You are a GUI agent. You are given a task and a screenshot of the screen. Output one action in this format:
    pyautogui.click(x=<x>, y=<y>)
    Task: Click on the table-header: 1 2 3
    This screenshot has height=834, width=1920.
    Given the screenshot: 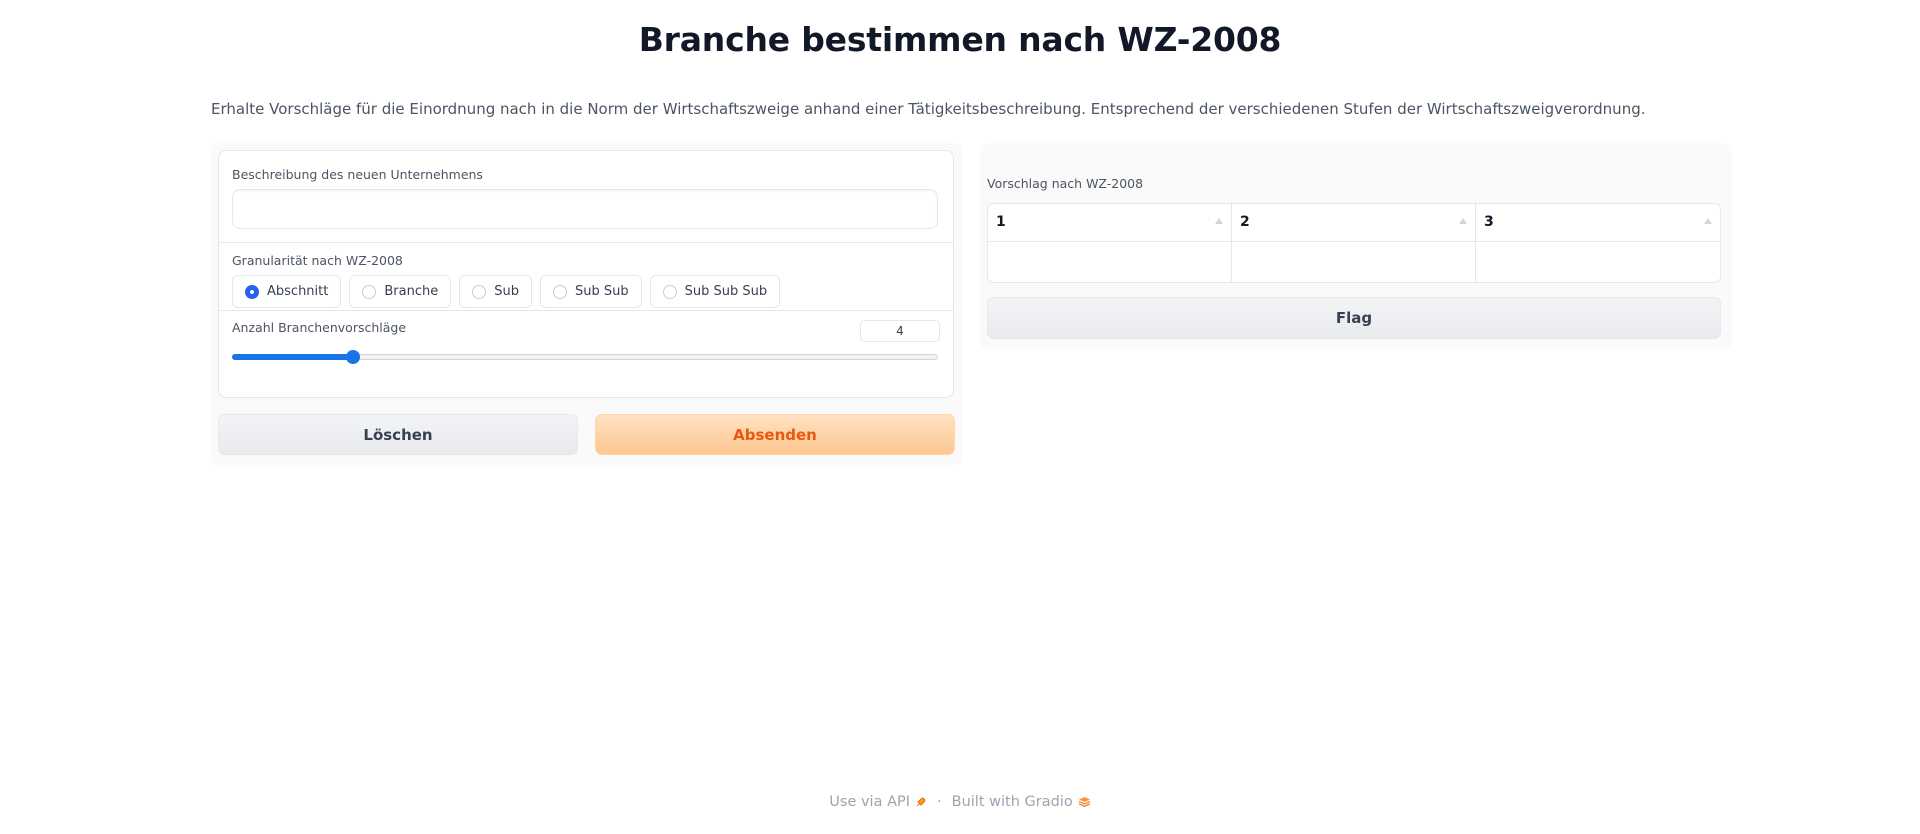 What is the action you would take?
    pyautogui.click(x=1354, y=223)
    